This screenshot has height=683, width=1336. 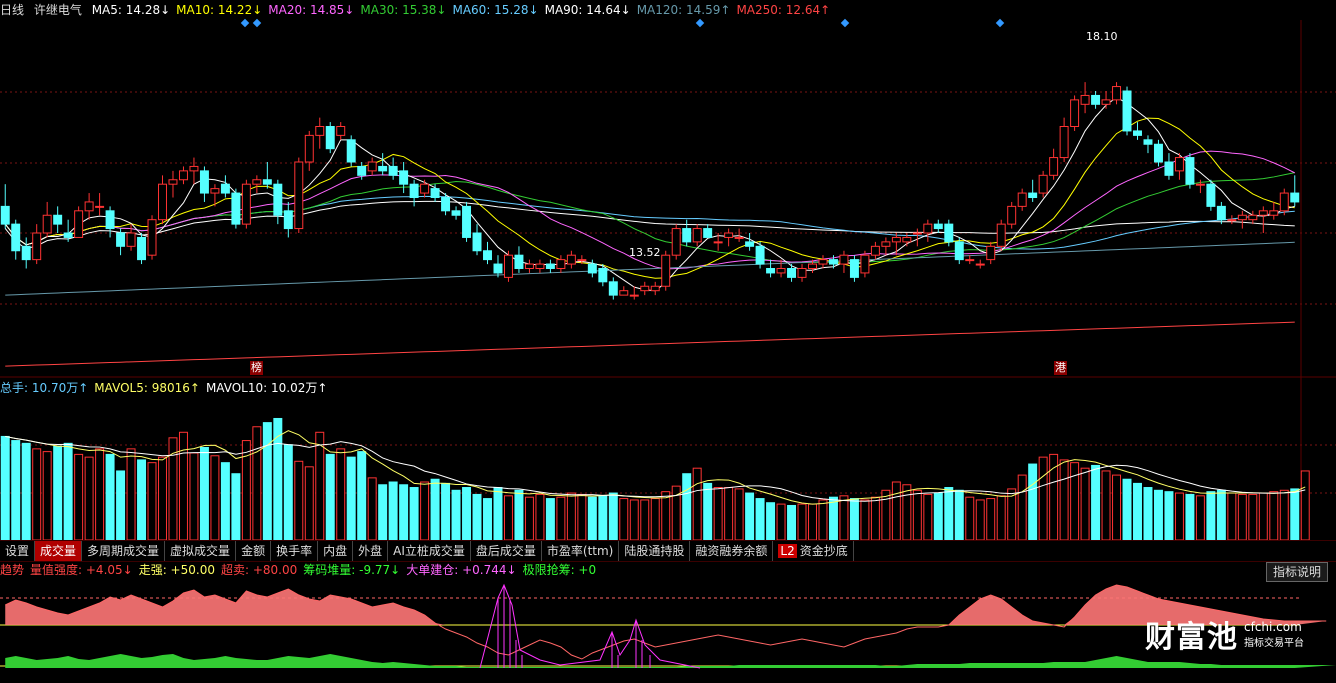 What do you see at coordinates (655, 551) in the screenshot?
I see `tab-11: 陆股通持股` at bounding box center [655, 551].